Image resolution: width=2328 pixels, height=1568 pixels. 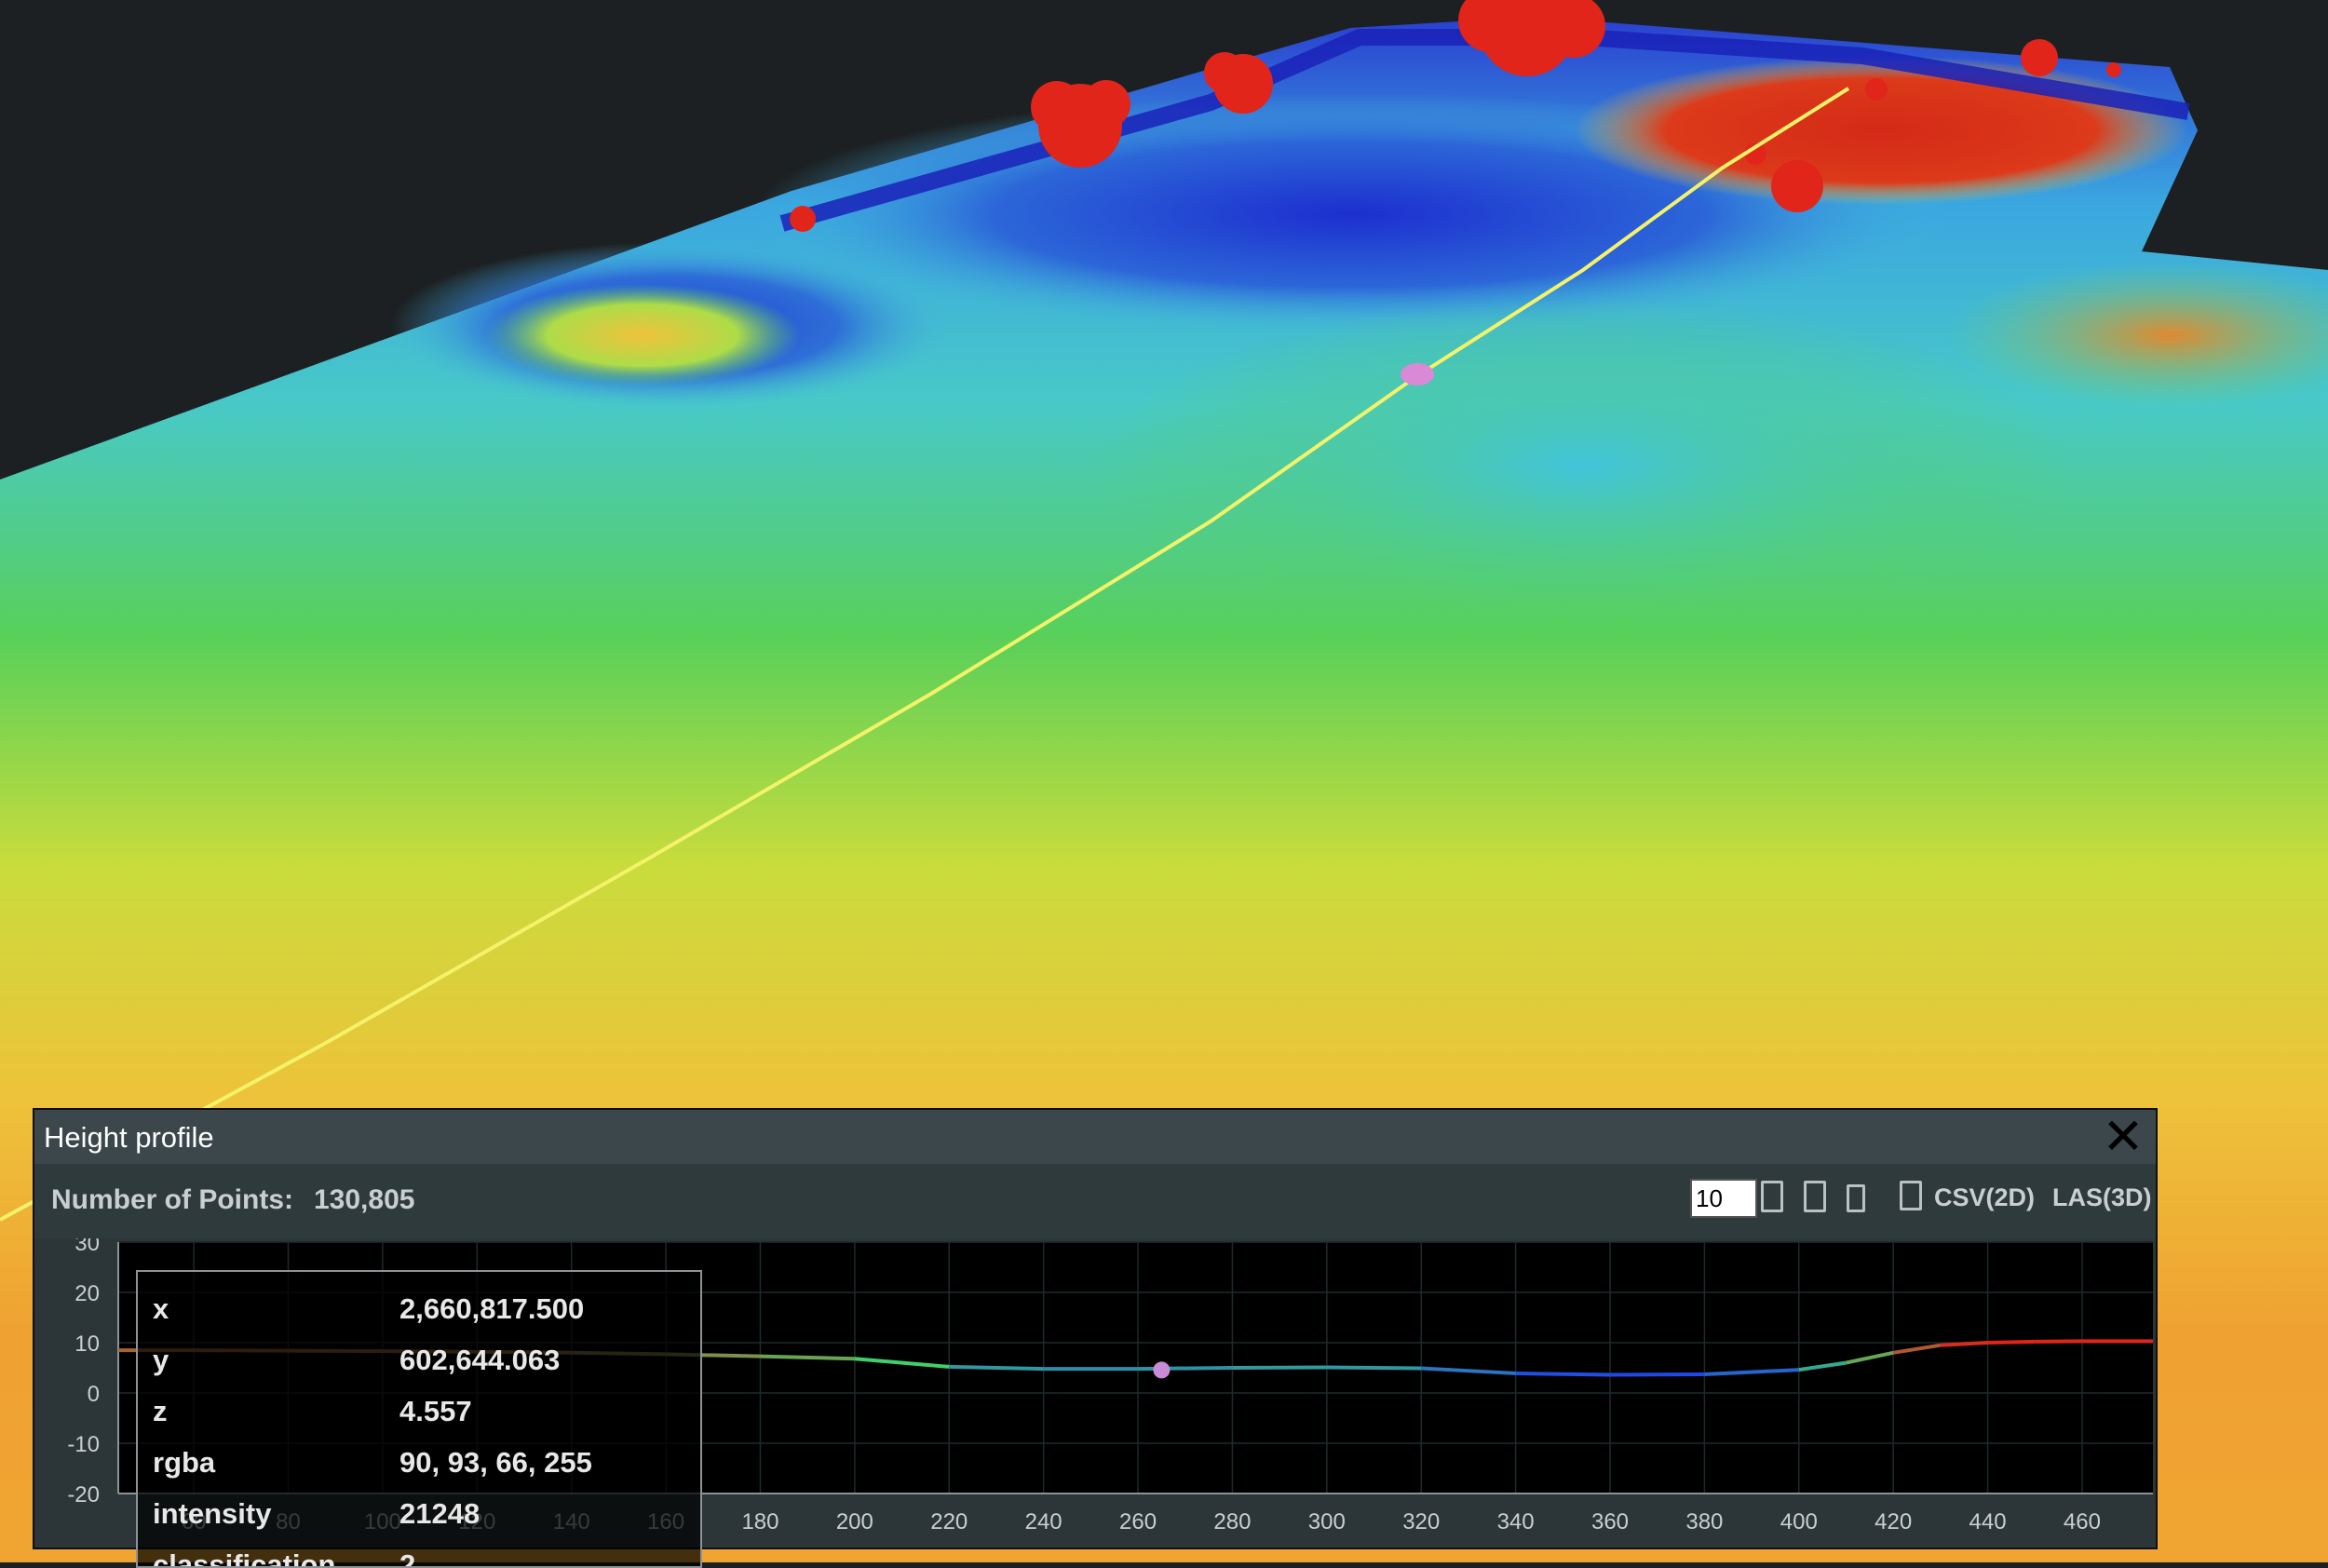 What do you see at coordinates (87, 1344) in the screenshot?
I see `y-tick-label: 10` at bounding box center [87, 1344].